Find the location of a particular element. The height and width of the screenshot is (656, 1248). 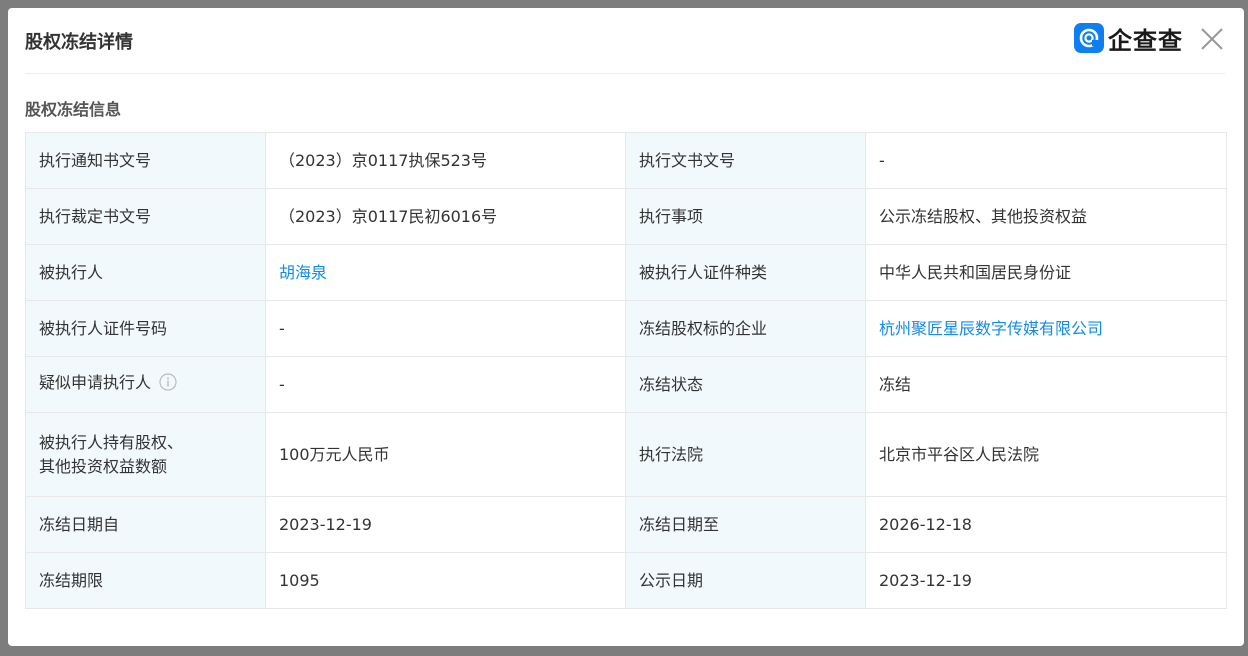

field-label: 执行文书文号 is located at coordinates (745, 160).